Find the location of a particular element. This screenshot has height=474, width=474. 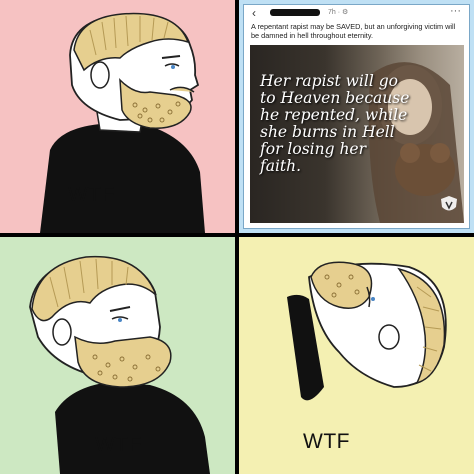

redacted-username is located at coordinates (295, 12).